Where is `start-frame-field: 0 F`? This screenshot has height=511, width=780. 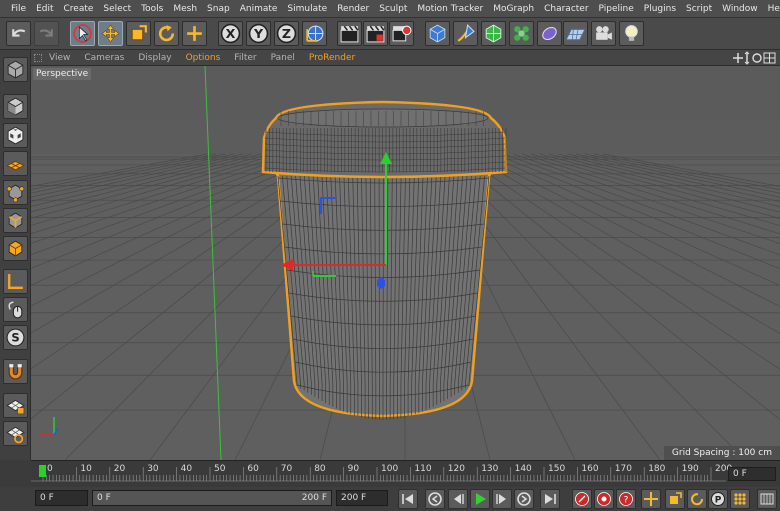
start-frame-field: 0 F is located at coordinates (61, 498).